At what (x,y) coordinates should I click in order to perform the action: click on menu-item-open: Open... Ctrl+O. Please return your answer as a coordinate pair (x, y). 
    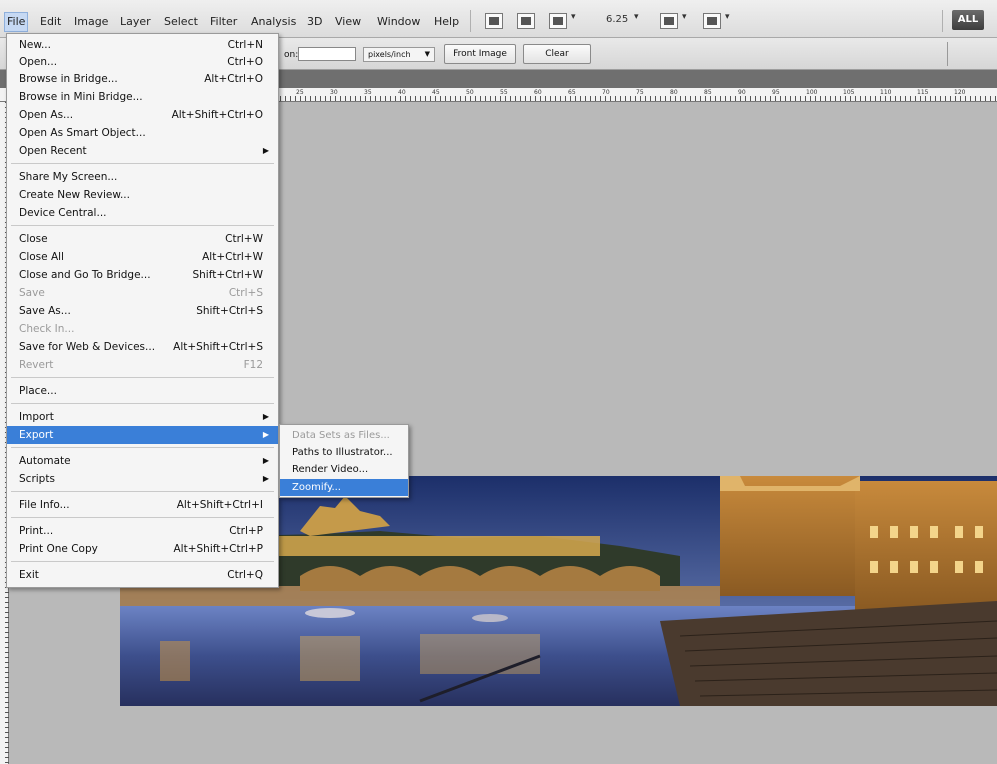
    Looking at the image, I should click on (142, 62).